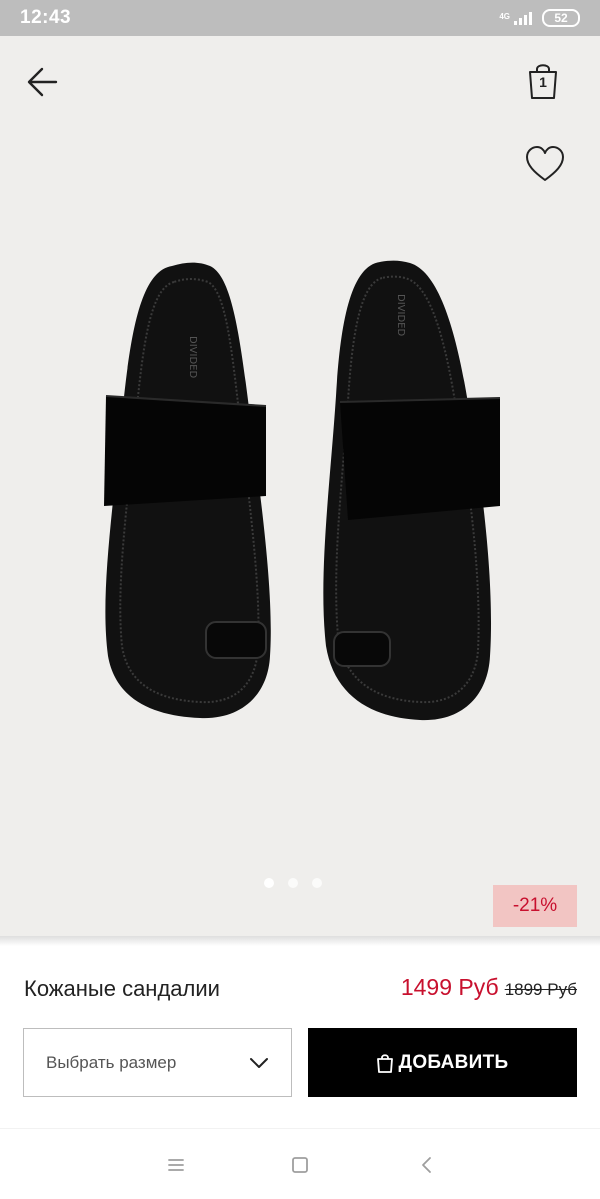  I want to click on heart-outline-icon, so click(545, 163).